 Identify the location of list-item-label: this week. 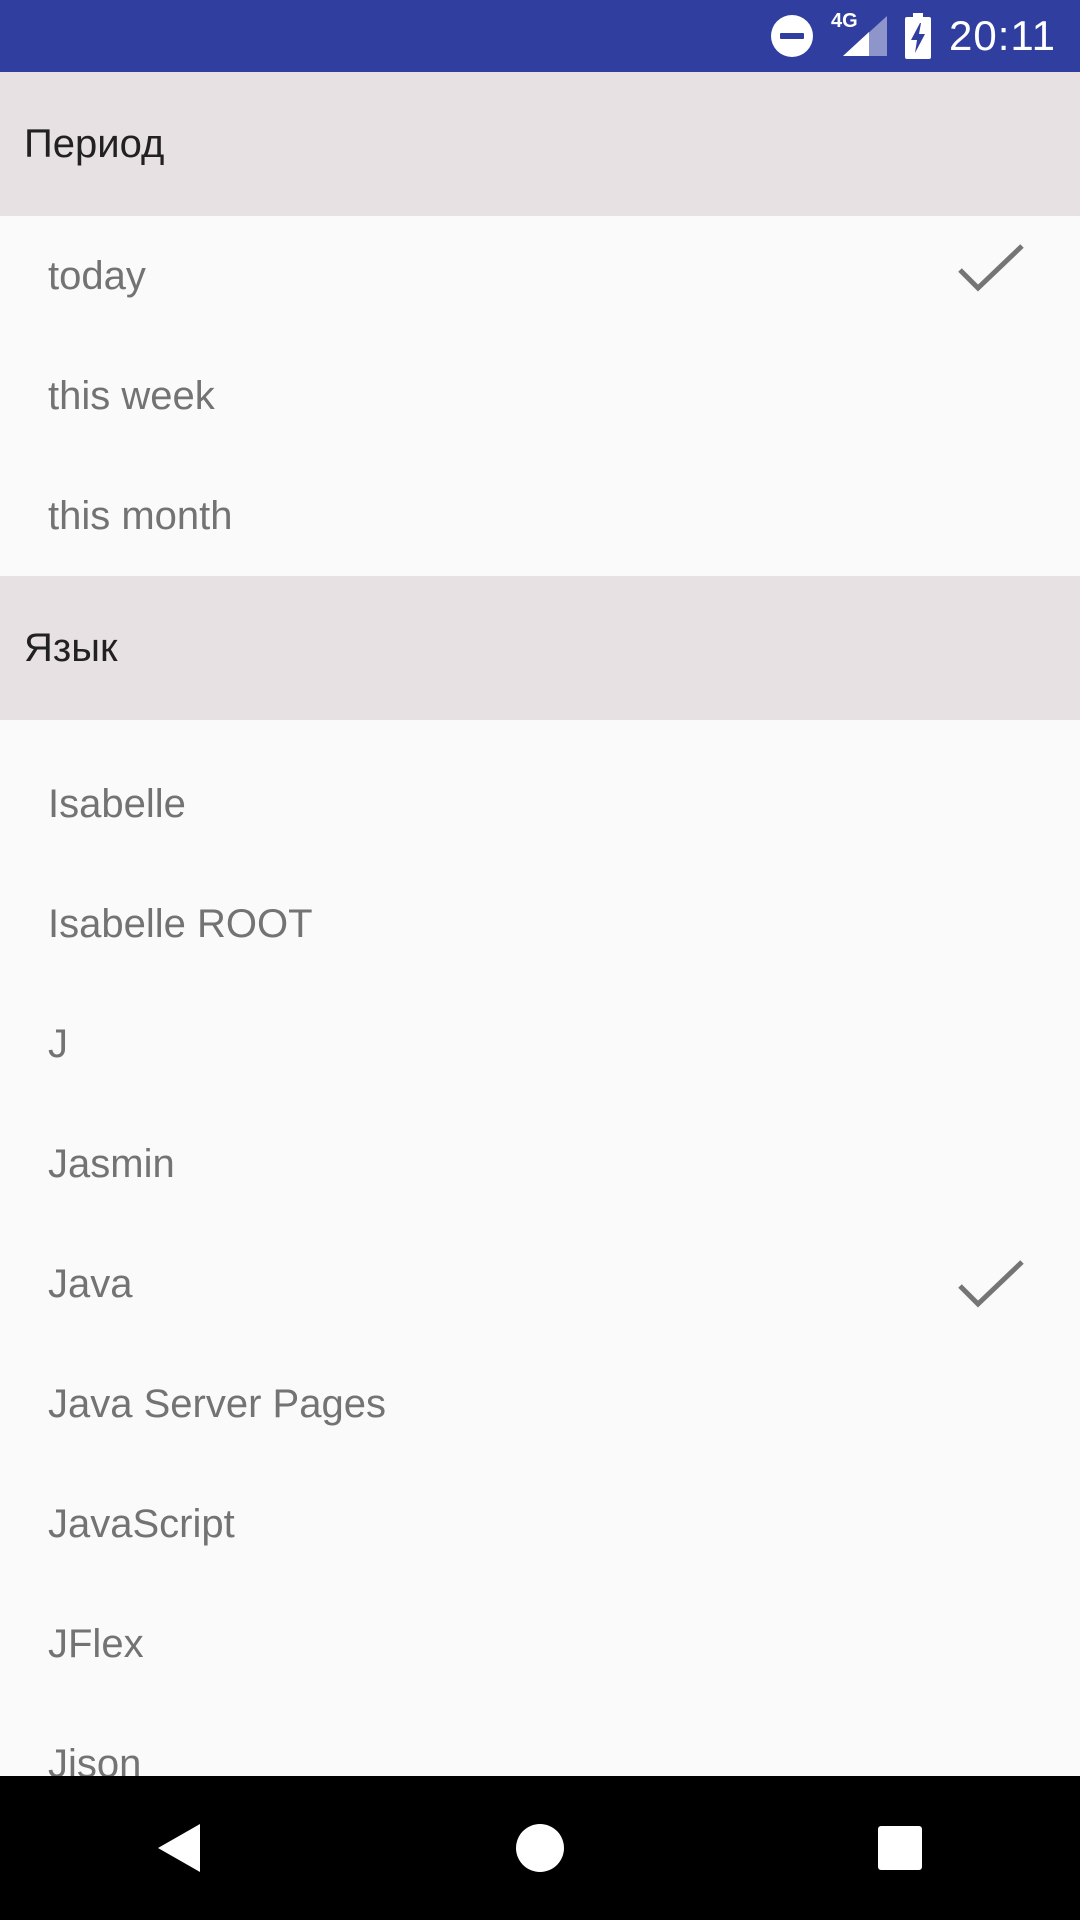
(131, 395).